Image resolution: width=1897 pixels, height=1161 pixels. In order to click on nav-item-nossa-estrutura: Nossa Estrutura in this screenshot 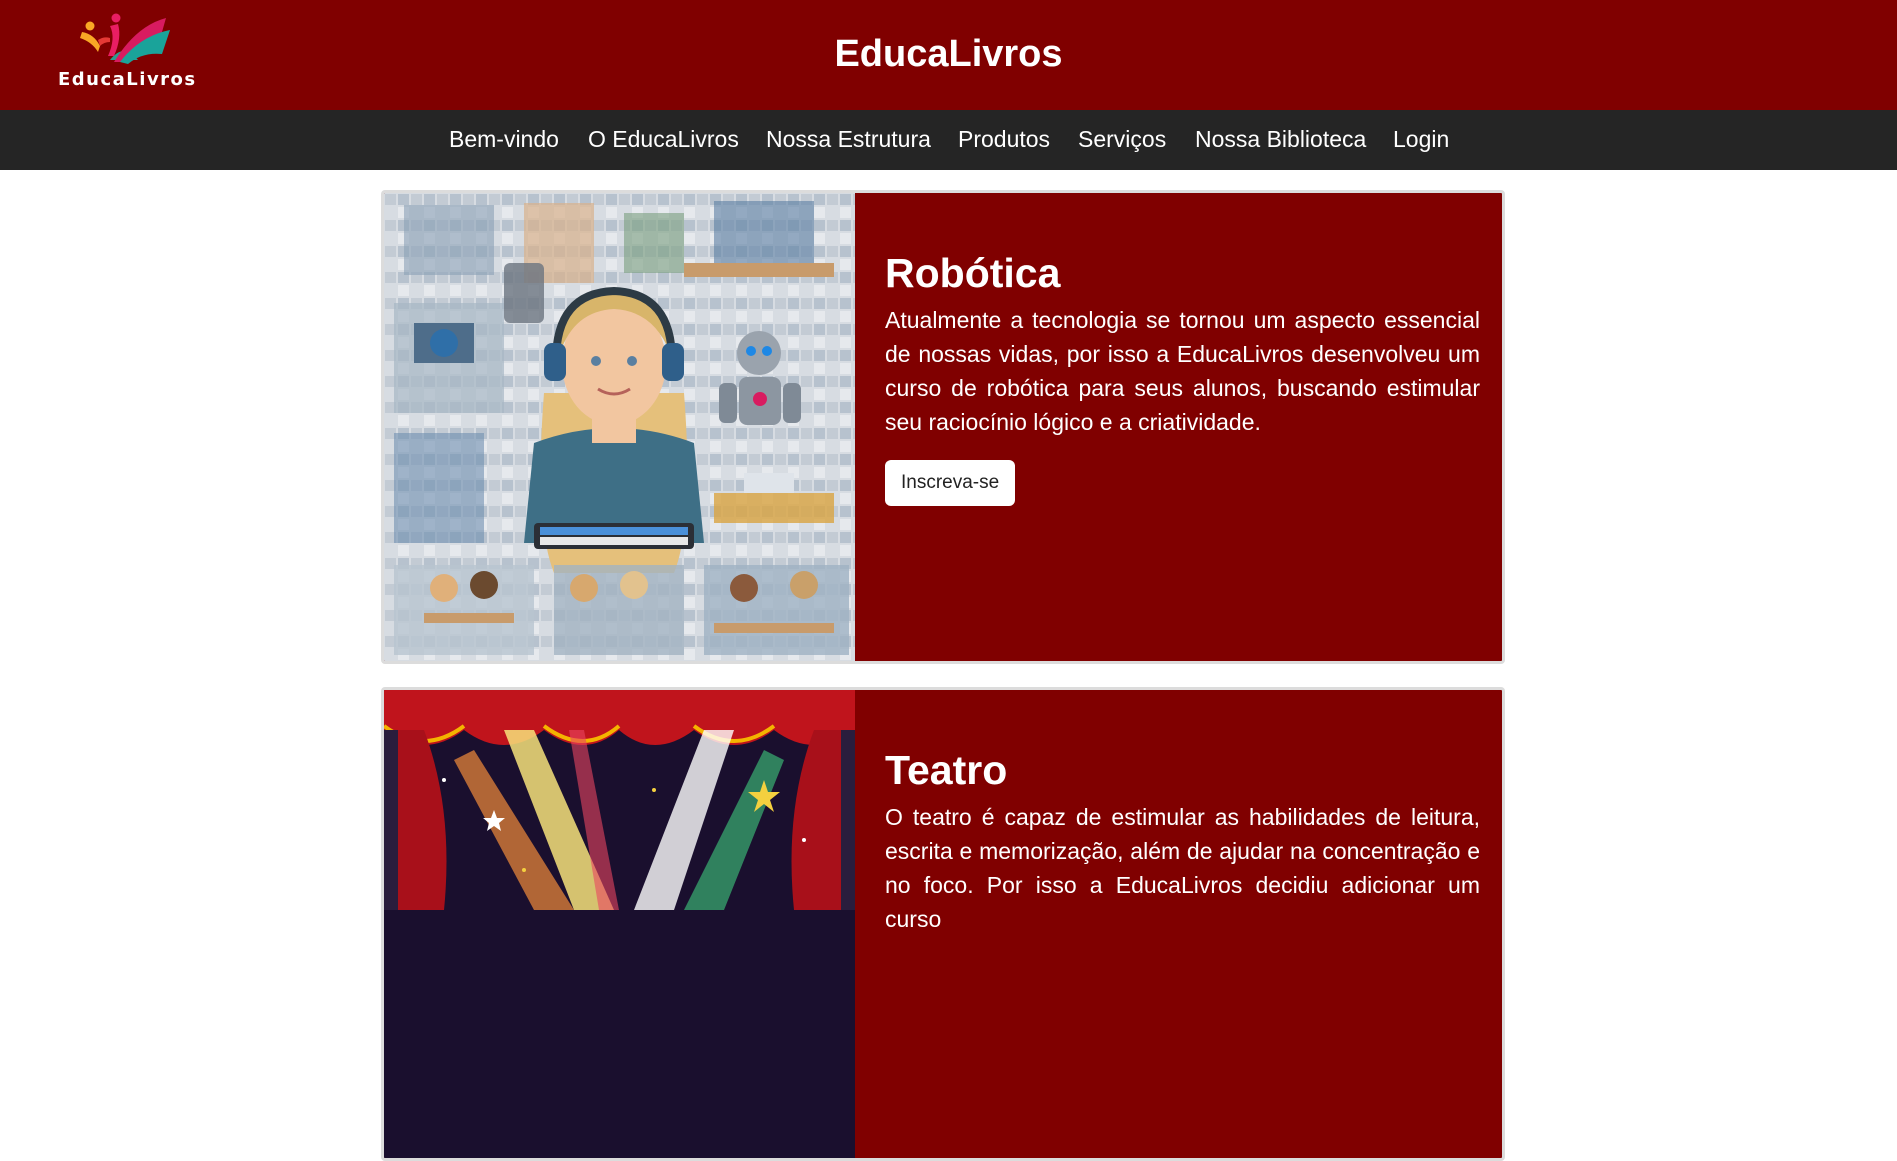, I will do `click(848, 139)`.